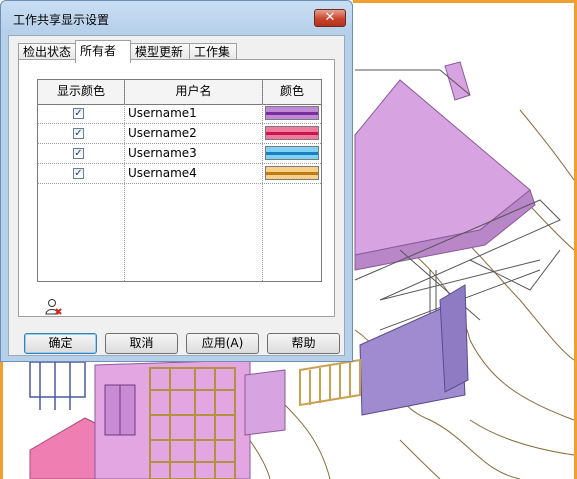  I want to click on ok-button: 确定, so click(60, 343).